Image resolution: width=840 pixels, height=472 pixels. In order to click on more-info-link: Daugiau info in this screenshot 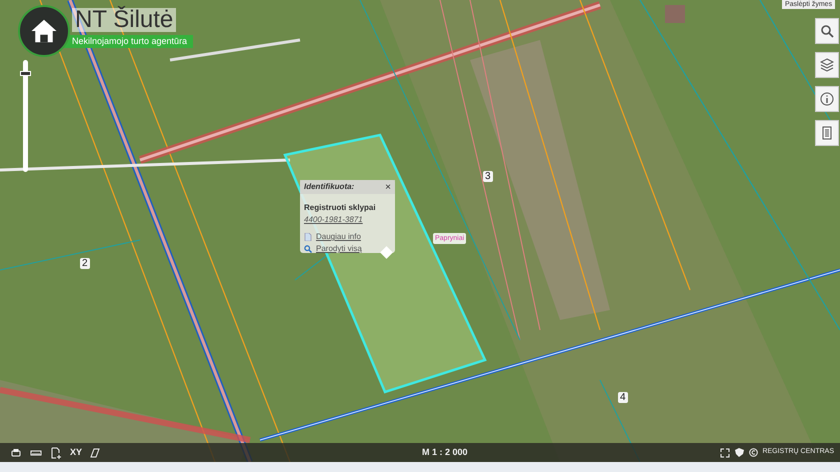, I will do `click(338, 237)`.